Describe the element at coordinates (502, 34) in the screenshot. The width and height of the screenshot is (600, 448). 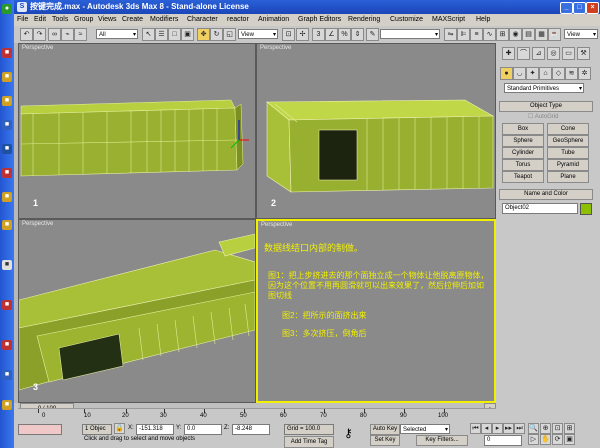
I see `schematic-icon: ⊞` at that location.